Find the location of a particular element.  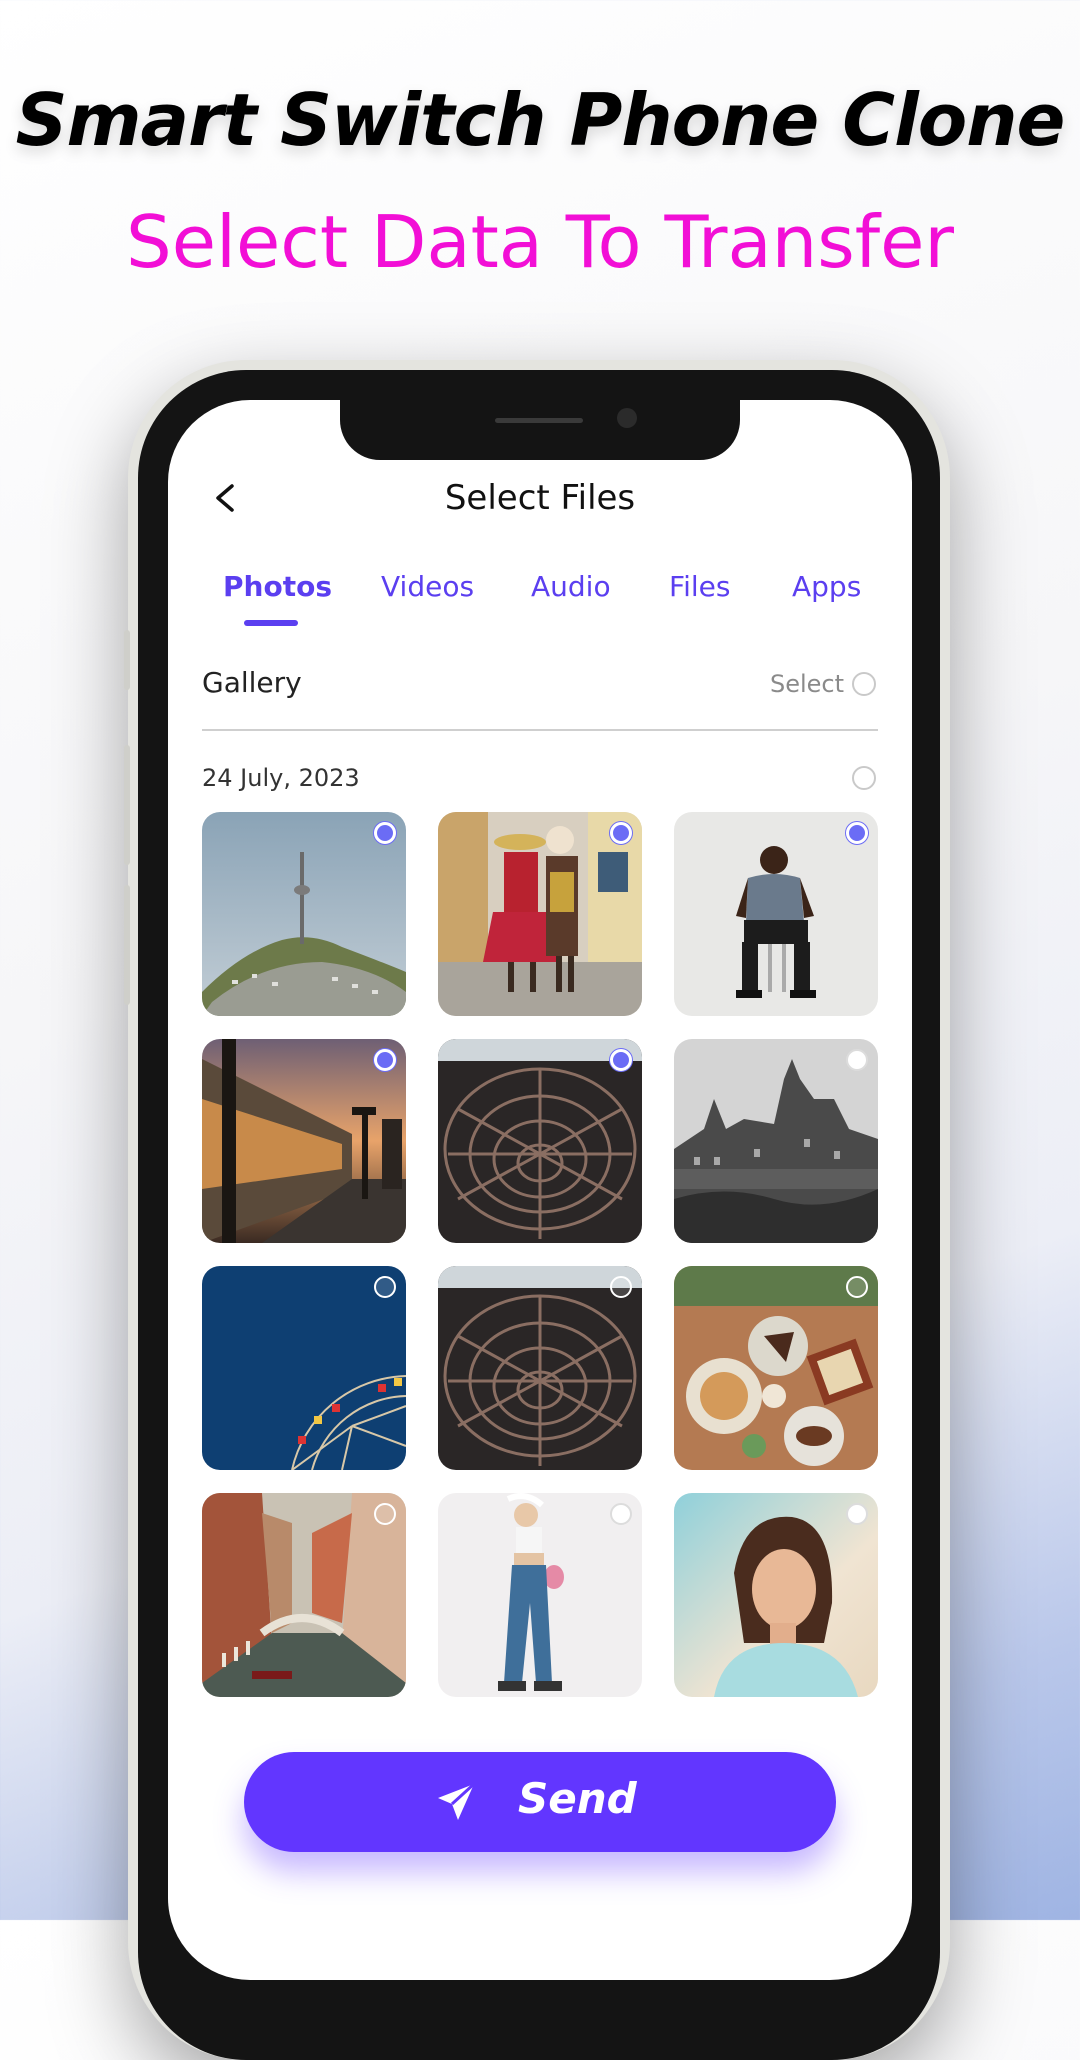

photo-seated-man is located at coordinates (776, 914).